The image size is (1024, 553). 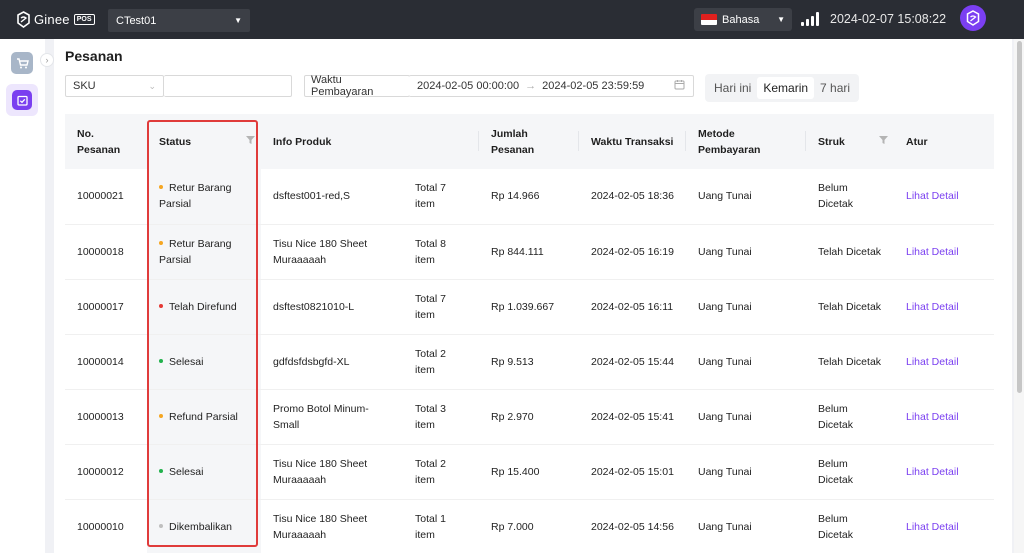 What do you see at coordinates (811, 19) in the screenshot?
I see `signal-icon` at bounding box center [811, 19].